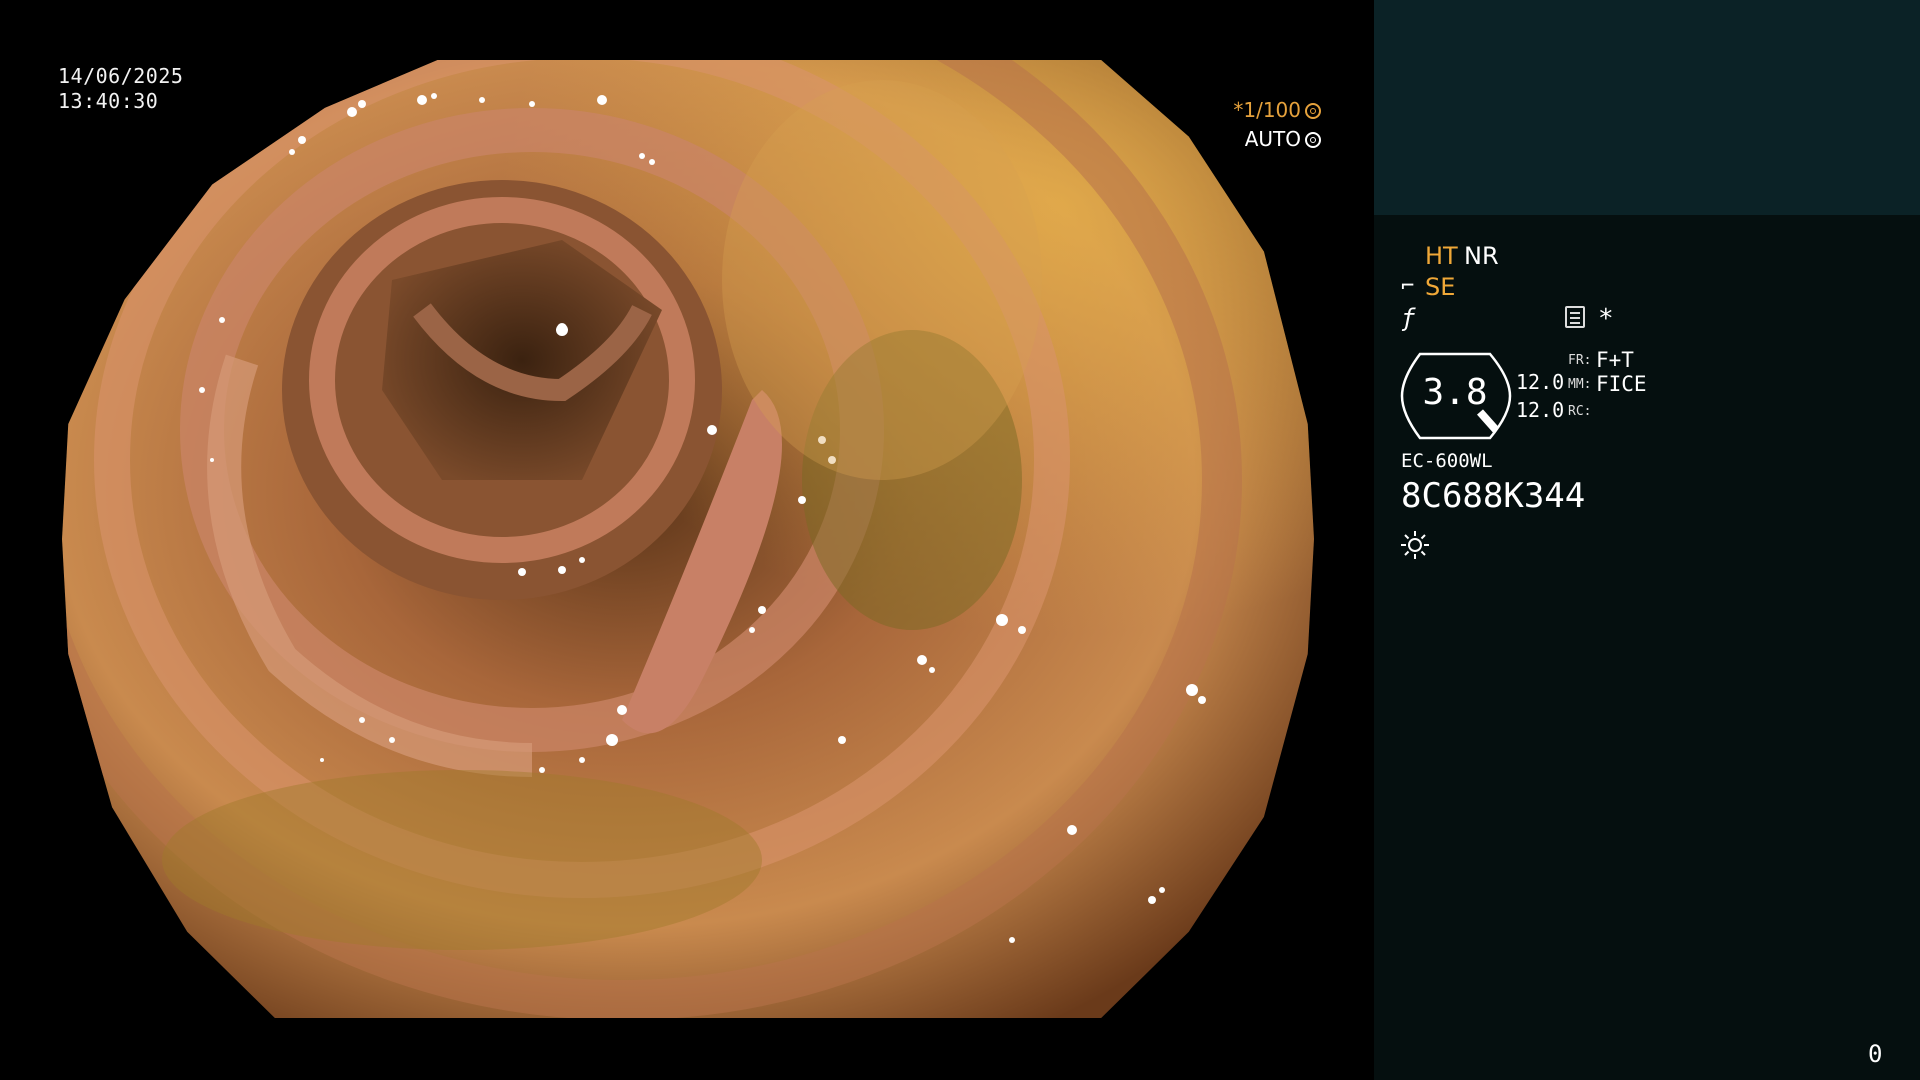 This screenshot has width=1920, height=1080. Describe the element at coordinates (1540, 410) in the screenshot. I see `row2-value: 12.0` at that location.